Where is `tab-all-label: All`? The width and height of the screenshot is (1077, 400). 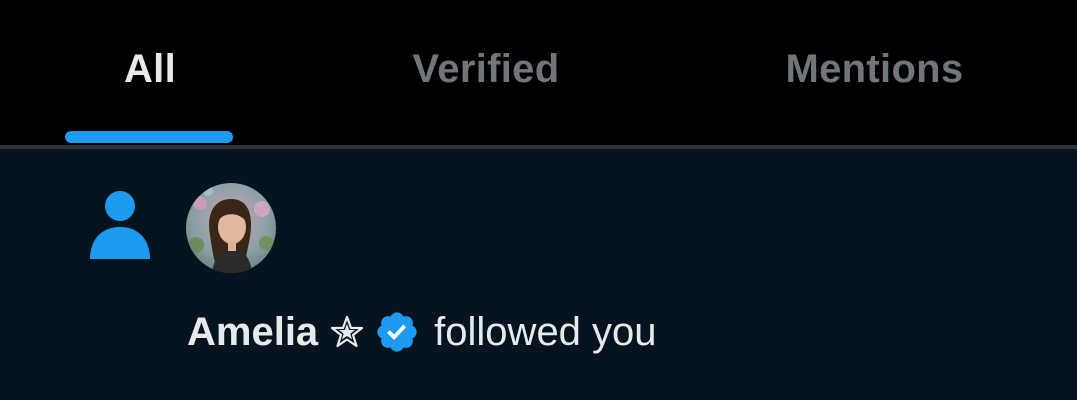
tab-all-label: All is located at coordinates (149, 68).